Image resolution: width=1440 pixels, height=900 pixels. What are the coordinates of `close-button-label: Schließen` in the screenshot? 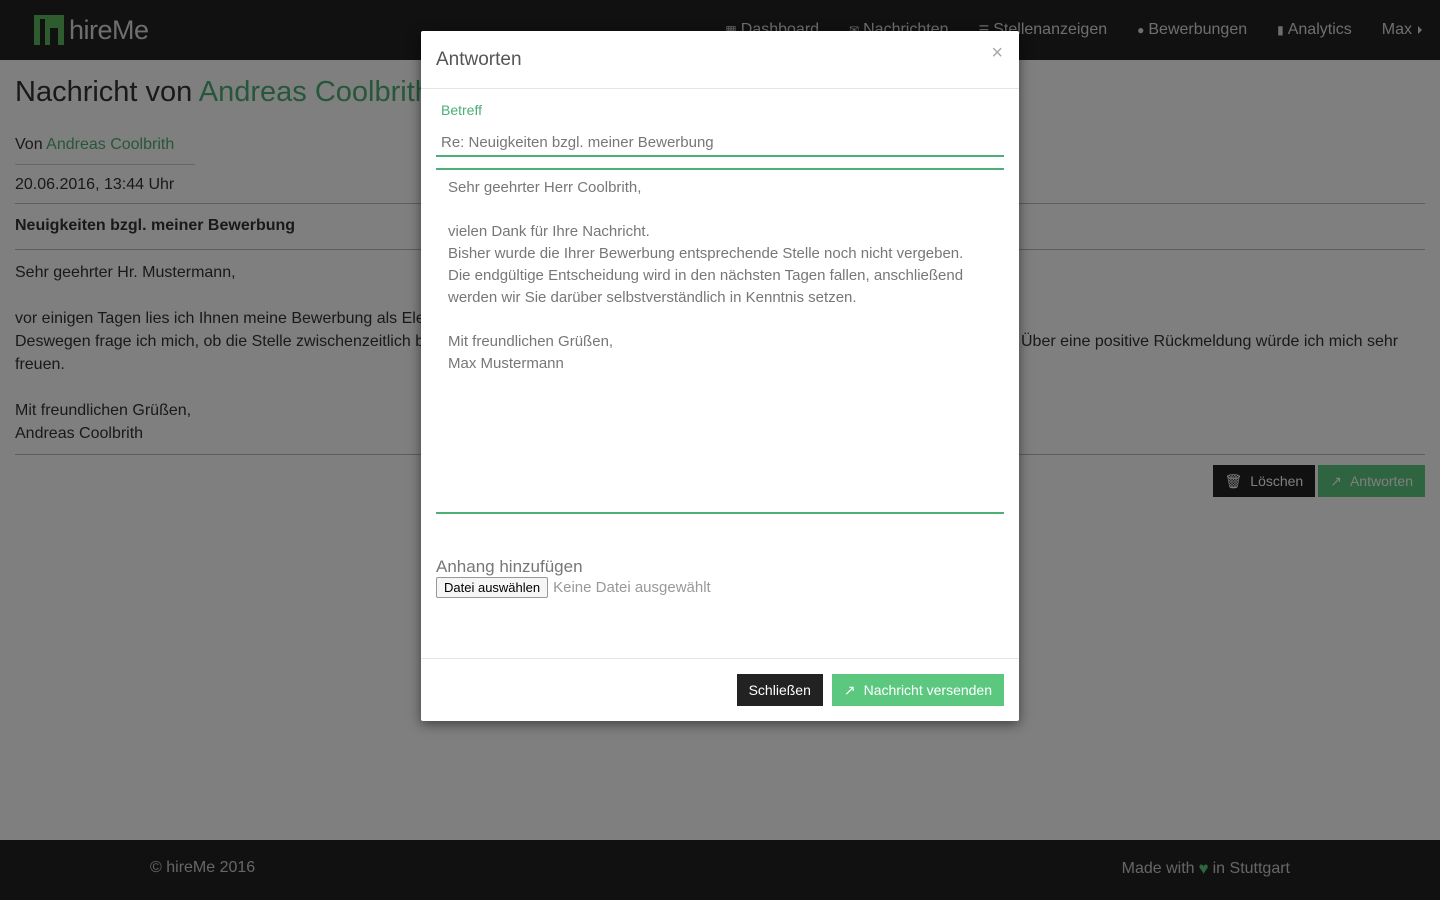 It's located at (779, 690).